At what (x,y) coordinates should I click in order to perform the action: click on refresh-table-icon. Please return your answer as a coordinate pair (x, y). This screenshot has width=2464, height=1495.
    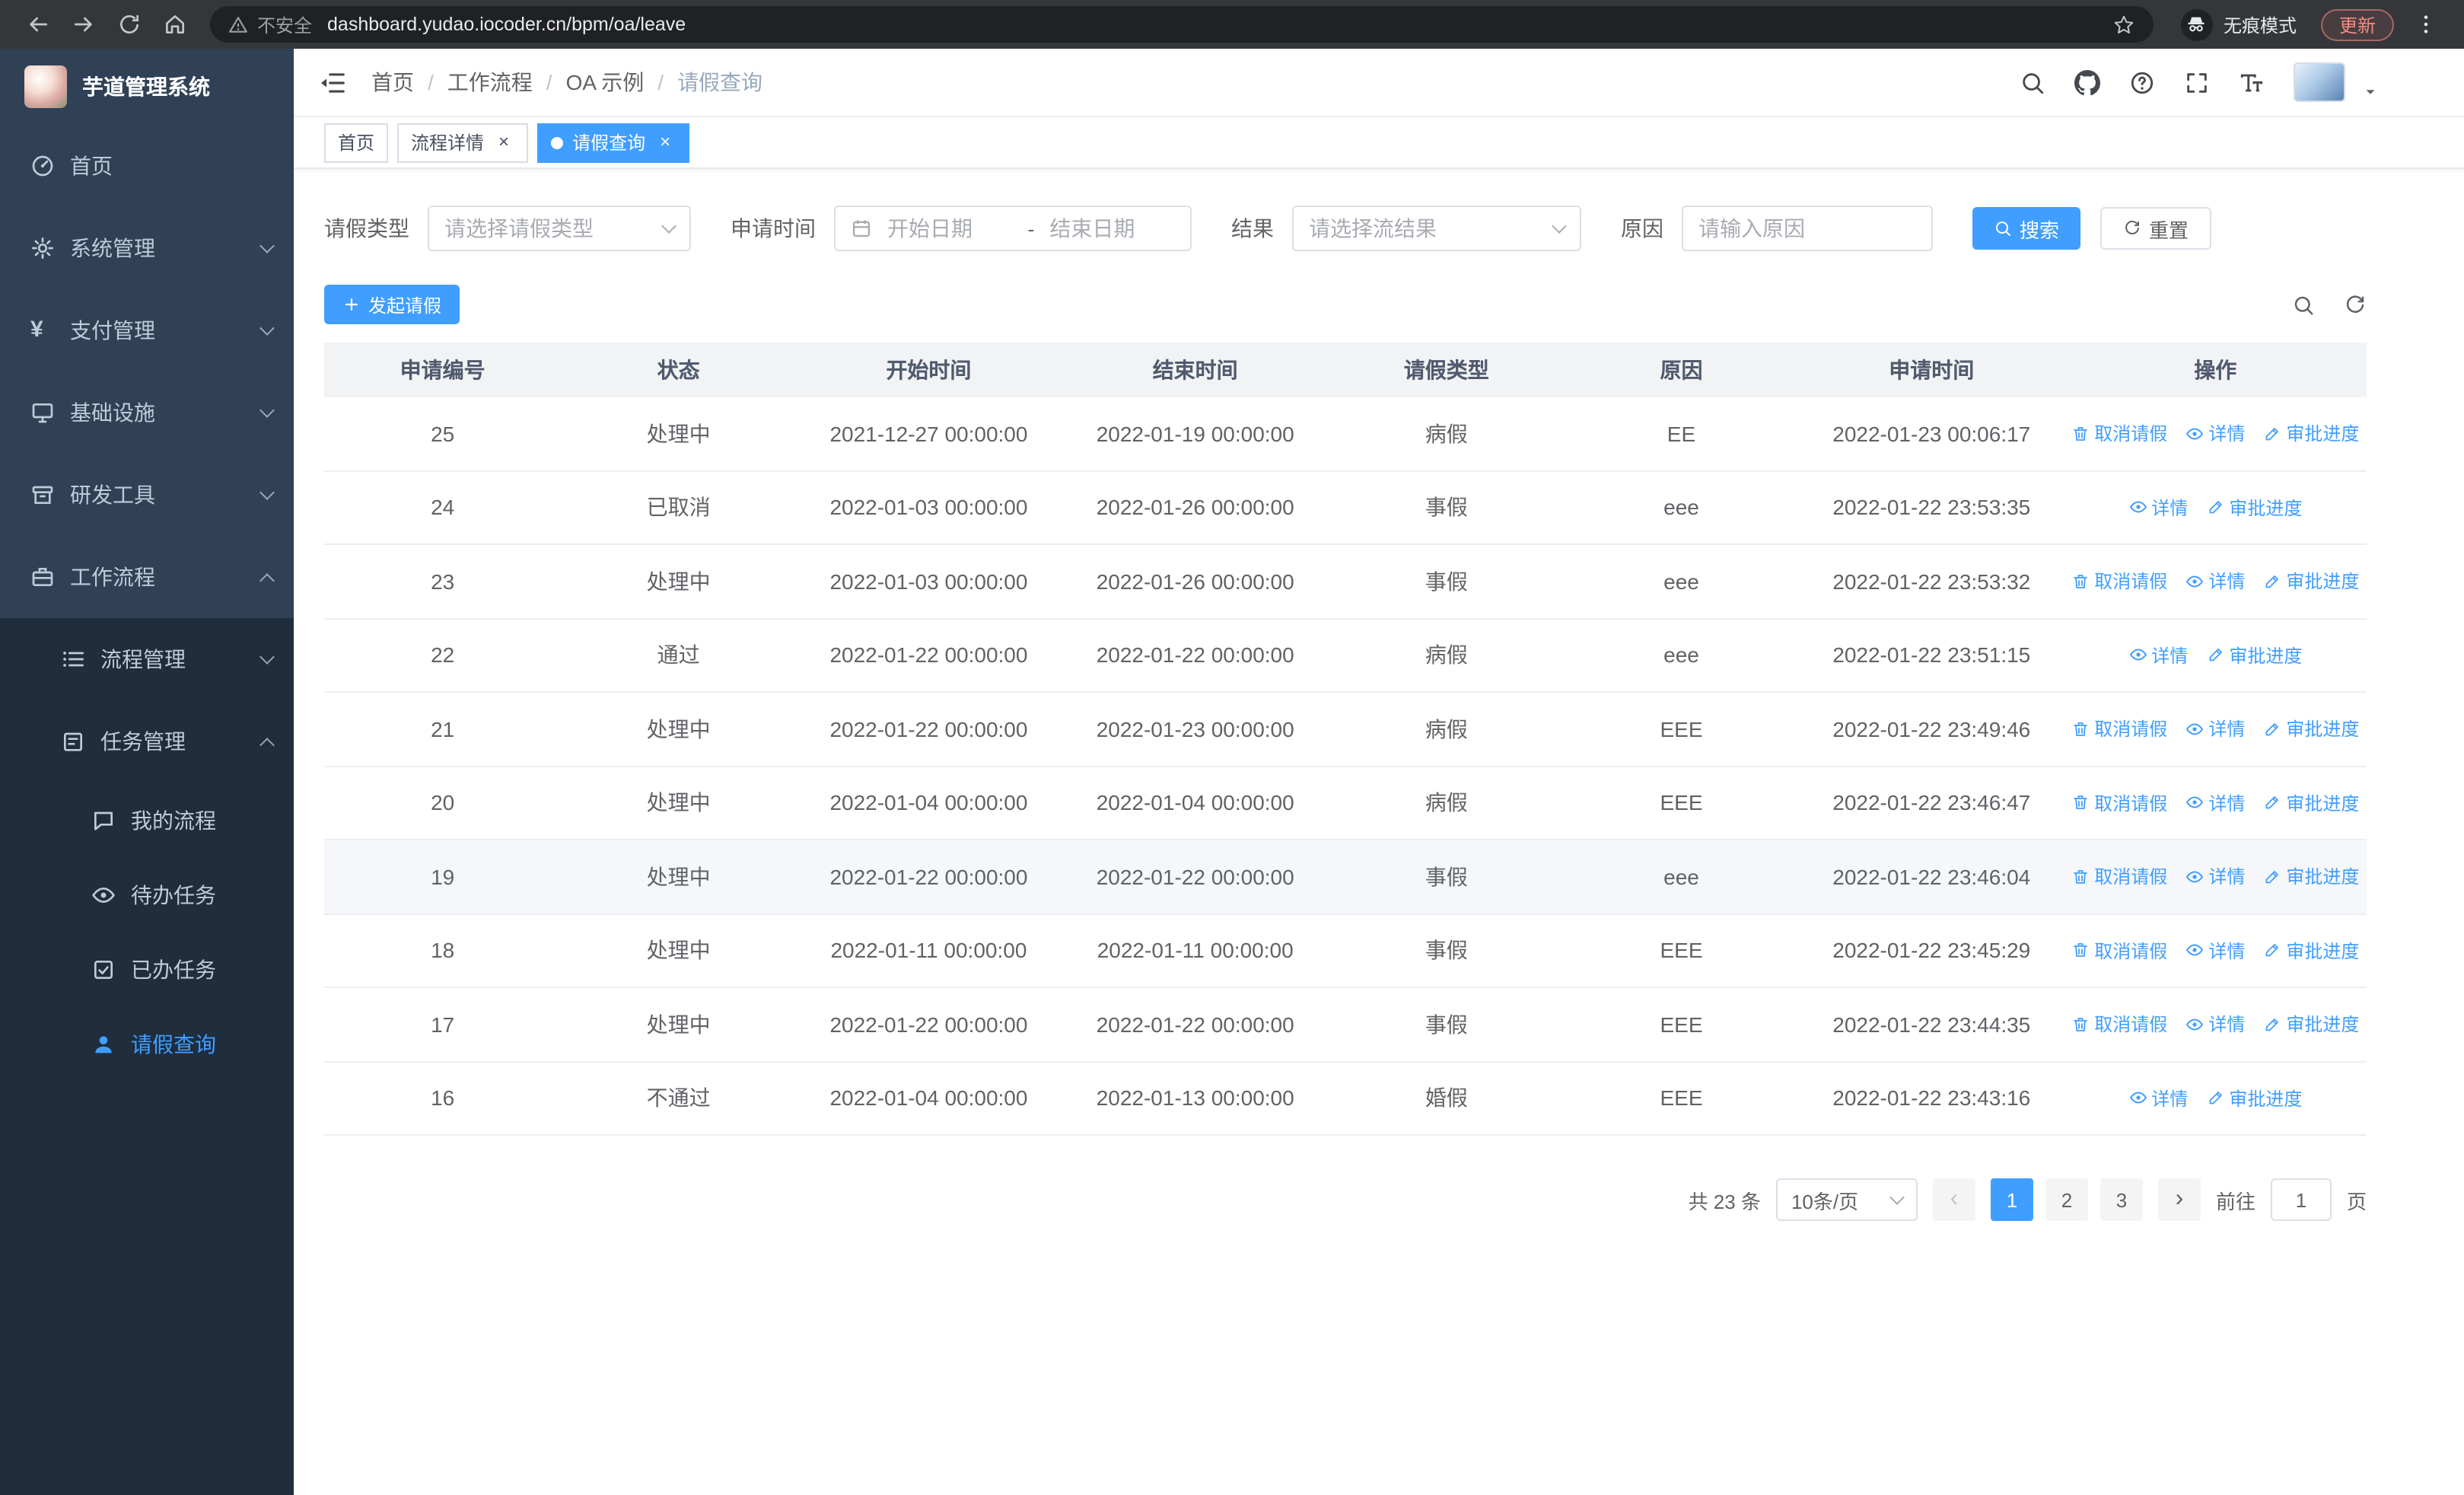
    Looking at the image, I should click on (2355, 305).